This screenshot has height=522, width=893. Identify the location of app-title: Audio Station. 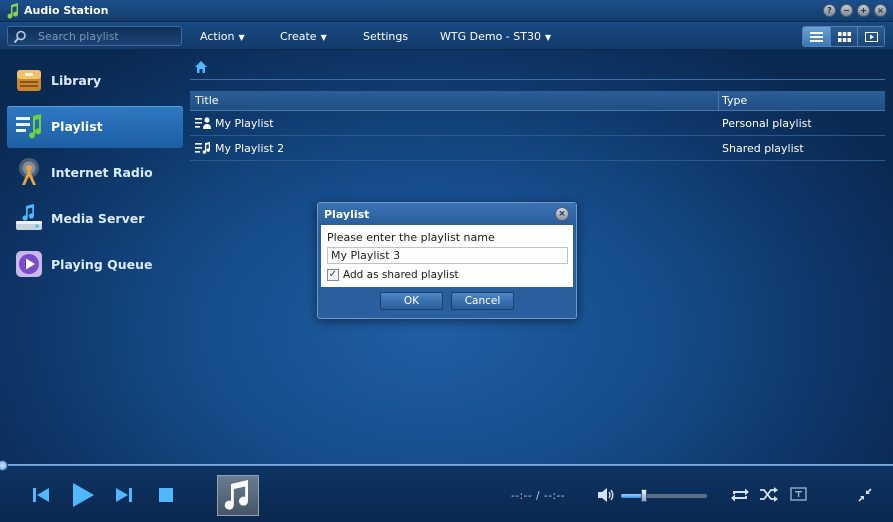
(66, 10).